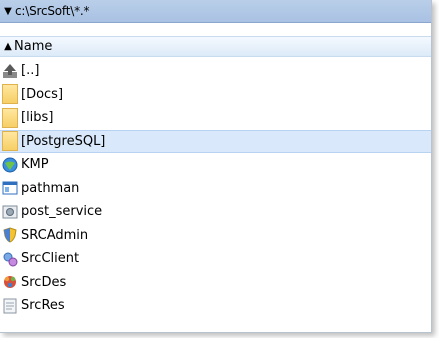 The image size is (439, 338). I want to click on list-item-label: SrcDes, so click(44, 282).